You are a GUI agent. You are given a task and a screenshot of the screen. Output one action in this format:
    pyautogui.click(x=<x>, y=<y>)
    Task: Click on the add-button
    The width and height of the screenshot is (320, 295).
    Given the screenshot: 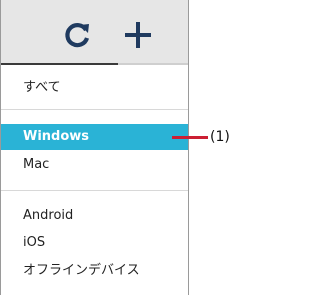 What is the action you would take?
    pyautogui.click(x=138, y=35)
    